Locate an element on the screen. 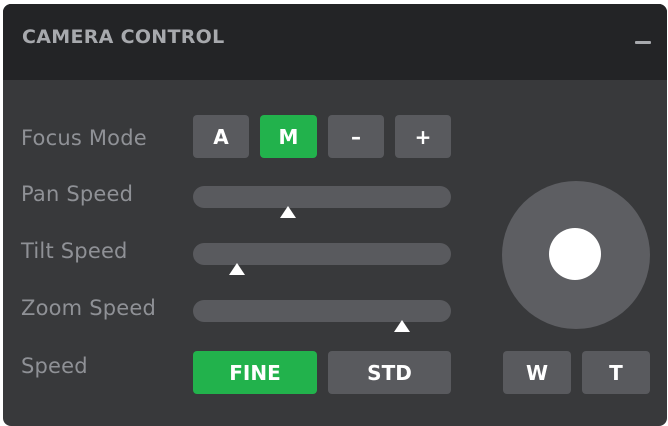 The image size is (668, 426). zoom-tele-button: T is located at coordinates (616, 372).